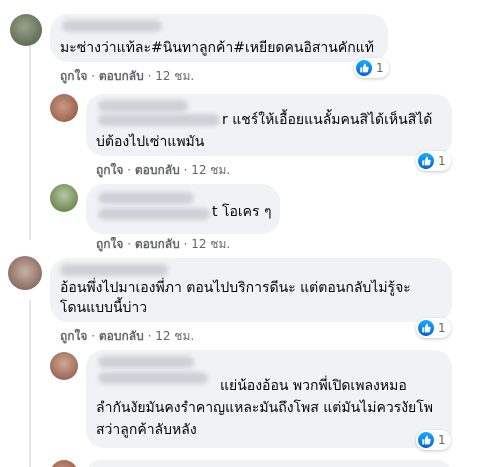 Image resolution: width=496 pixels, height=467 pixels. I want to click on comment-text: แย่น้องอ้อน พวกพี่เปิดเพลงหมอ, so click(313, 386).